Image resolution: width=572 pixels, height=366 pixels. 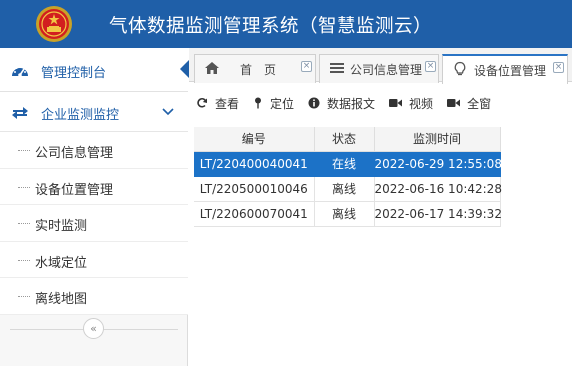 I want to click on sidebar-collapse-bar: «, so click(x=94, y=329).